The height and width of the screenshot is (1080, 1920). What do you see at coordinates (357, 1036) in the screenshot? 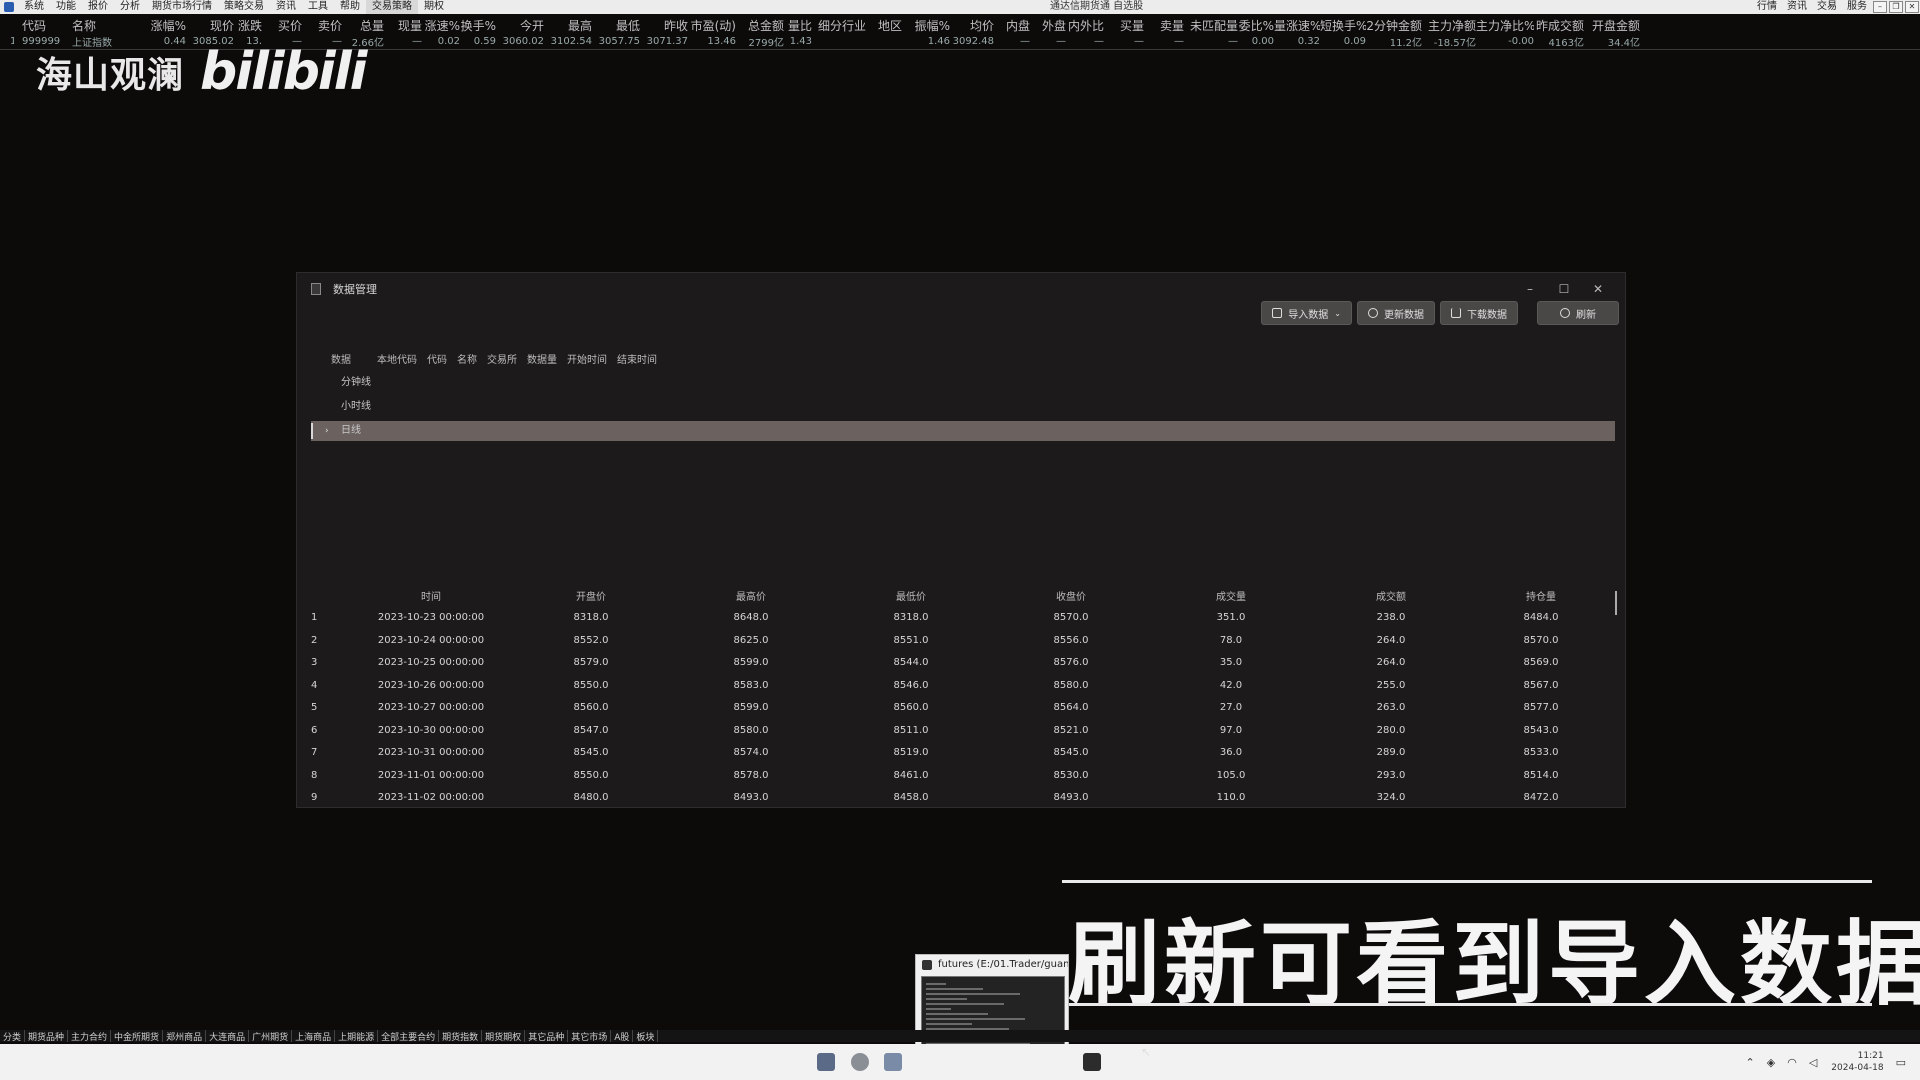
I see `market-tab: 上期能源` at bounding box center [357, 1036].